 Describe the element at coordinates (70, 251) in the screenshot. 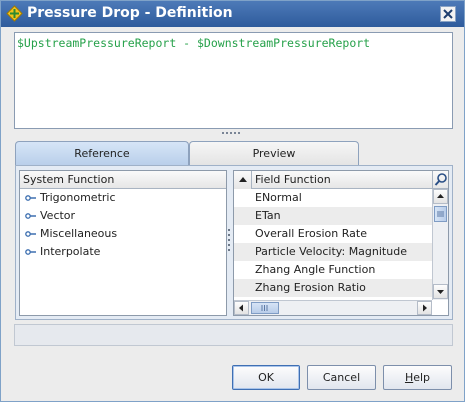

I see `tree-item-label: Interpolate` at that location.